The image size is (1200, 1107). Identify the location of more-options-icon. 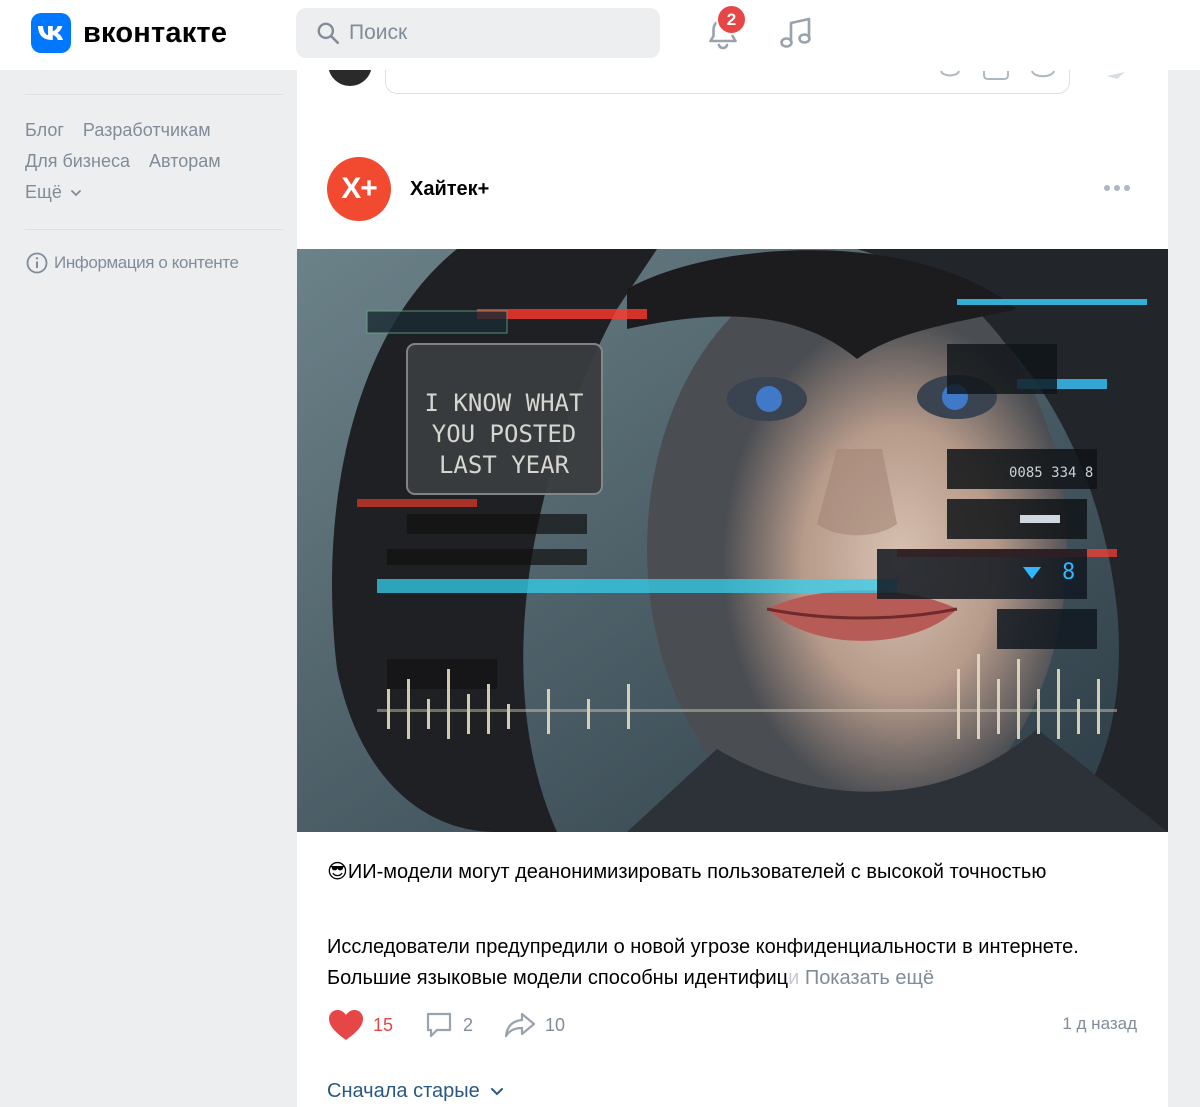
(1117, 188).